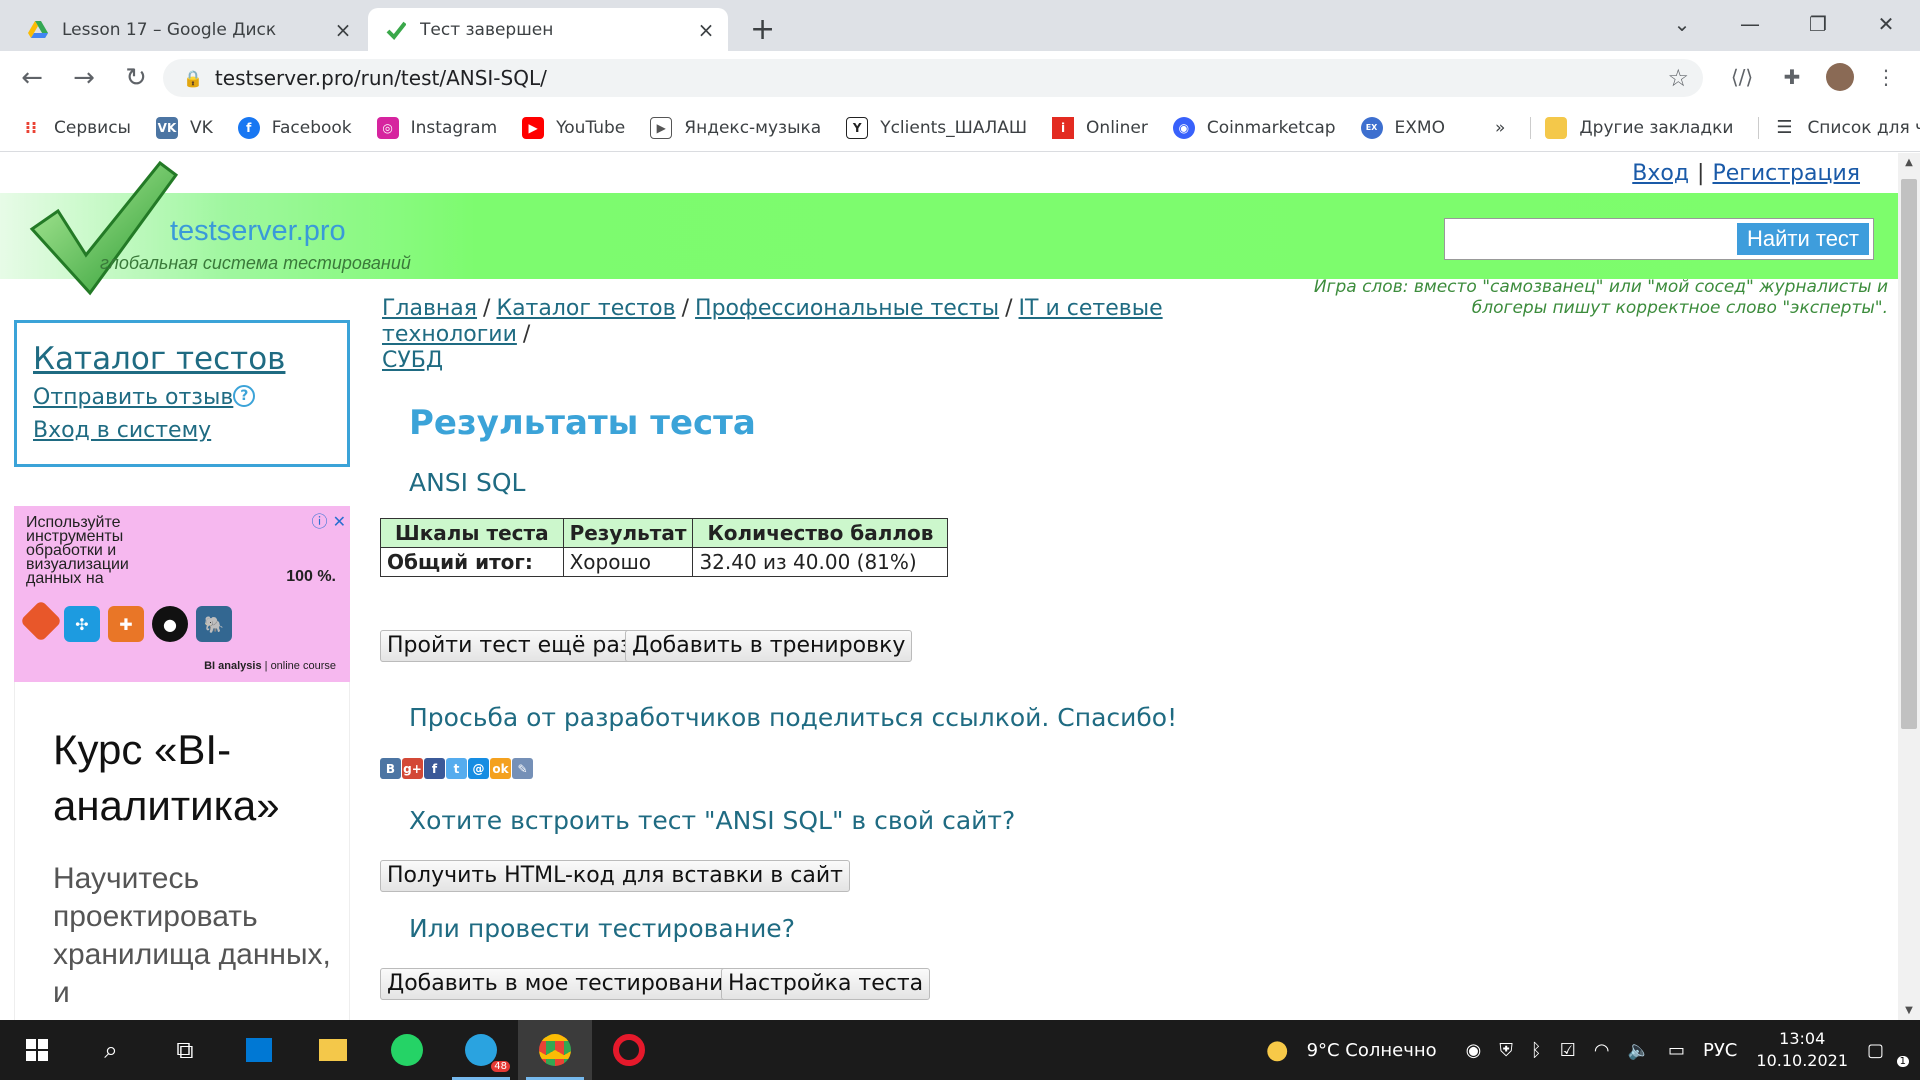 The image size is (1920, 1080). Describe the element at coordinates (184, 127) in the screenshot. I see `bookmark-item: VK VK` at that location.